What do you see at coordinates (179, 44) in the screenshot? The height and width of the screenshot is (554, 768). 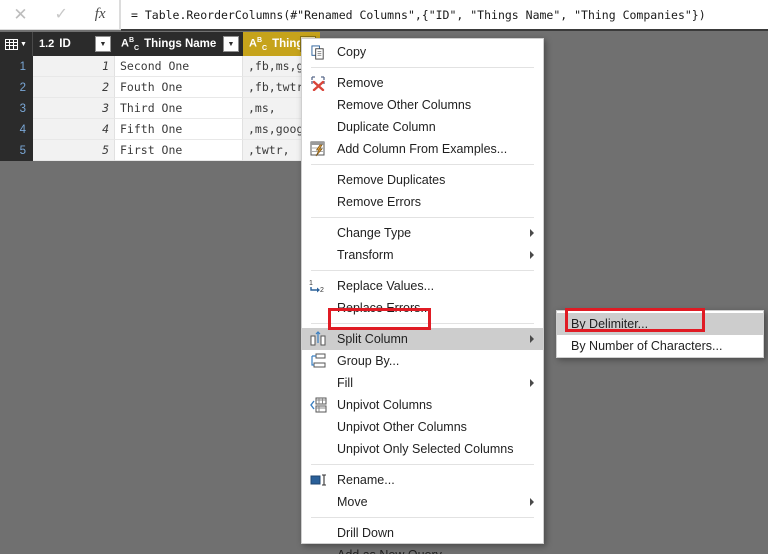 I see `column-header-things-name: ABC Things Name ▼` at bounding box center [179, 44].